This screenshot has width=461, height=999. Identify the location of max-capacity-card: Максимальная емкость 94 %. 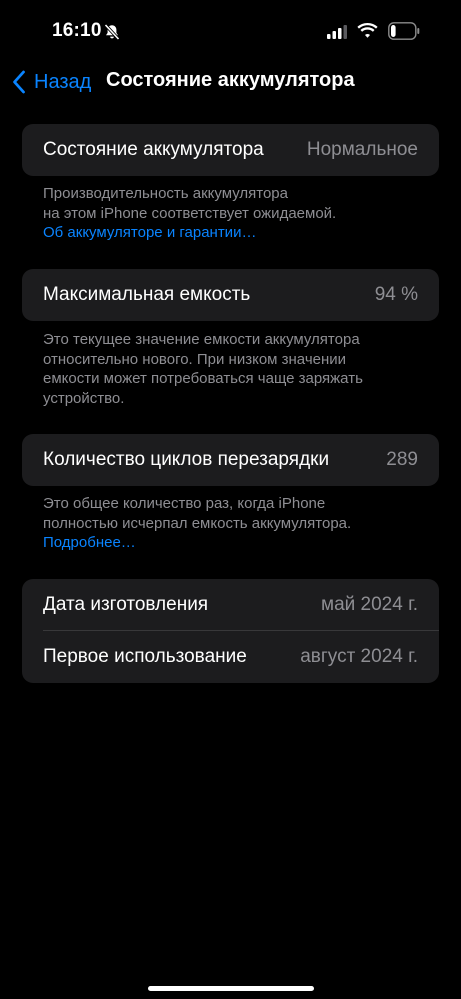
(230, 295).